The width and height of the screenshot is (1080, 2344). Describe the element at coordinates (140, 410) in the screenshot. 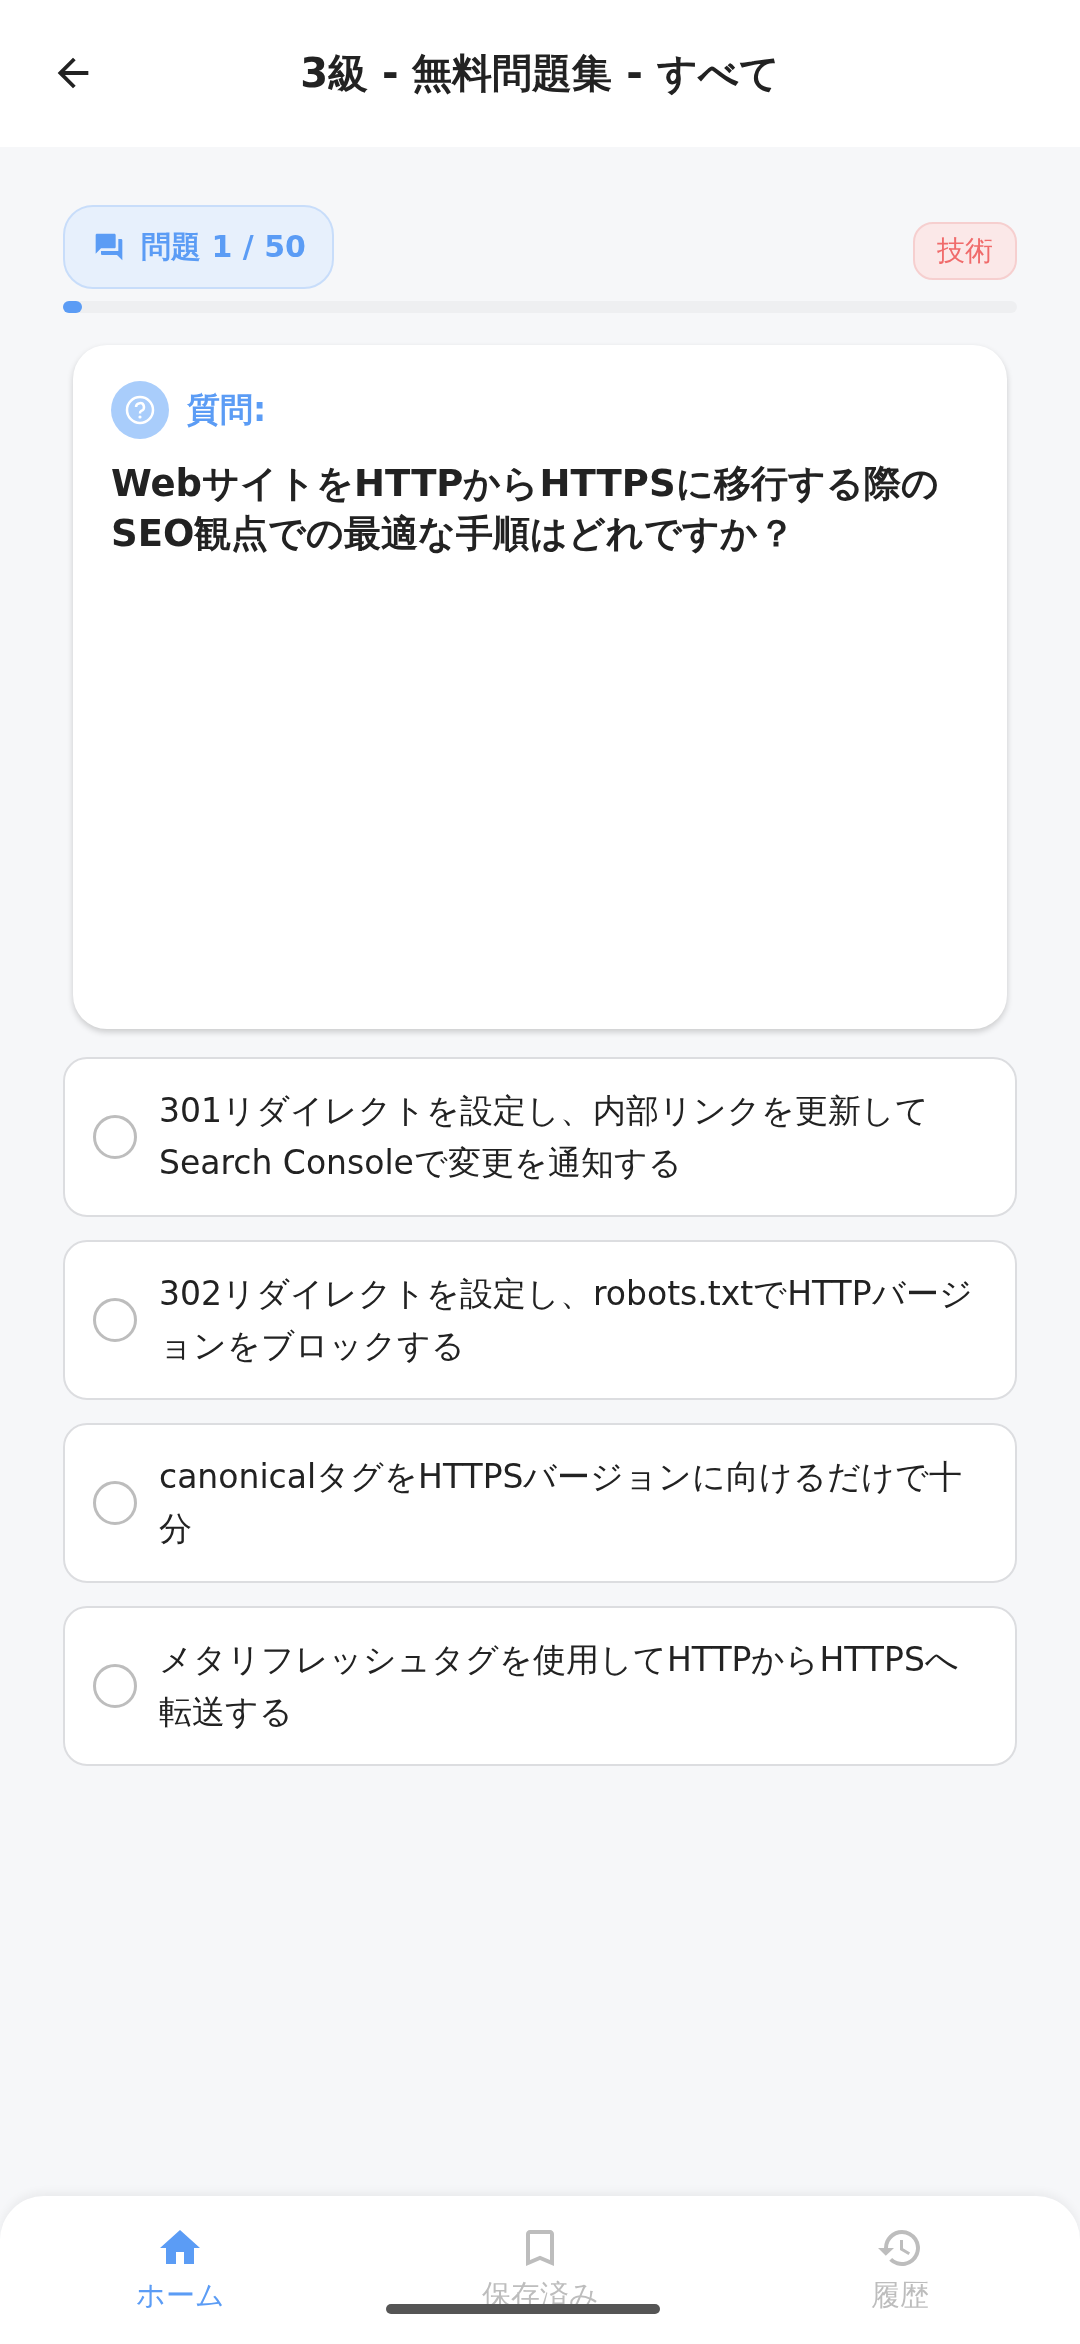

I see `help-icon` at that location.